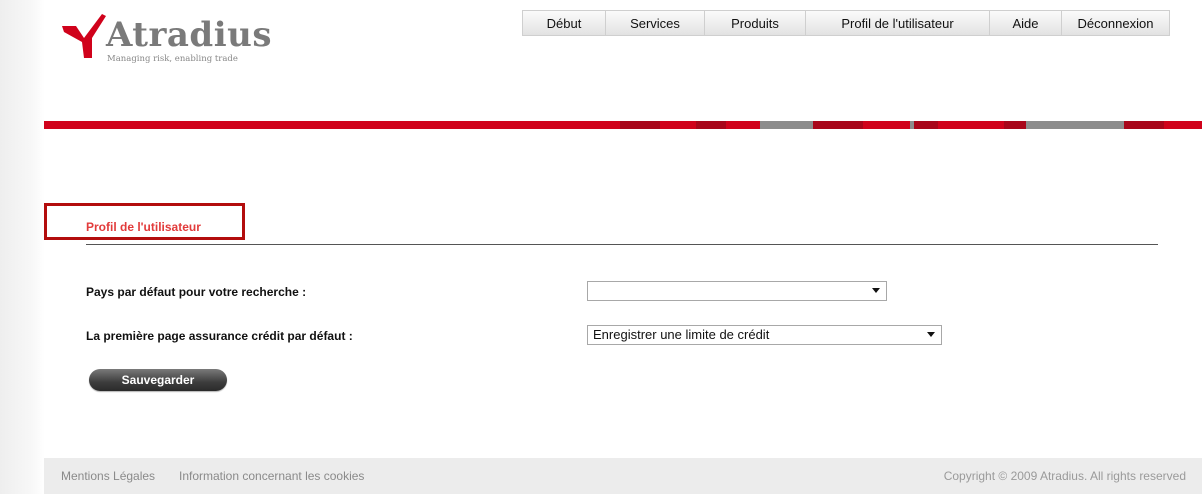 The width and height of the screenshot is (1202, 494). I want to click on logo-tagline: Managing risk, enabling trade, so click(172, 59).